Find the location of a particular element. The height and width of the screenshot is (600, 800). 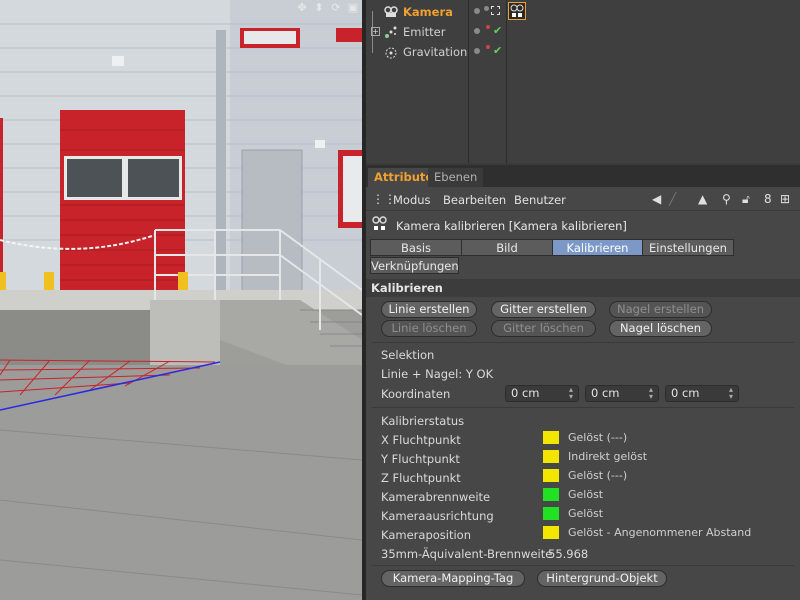

tab-einstellungen: Einstellungen is located at coordinates (688, 247).